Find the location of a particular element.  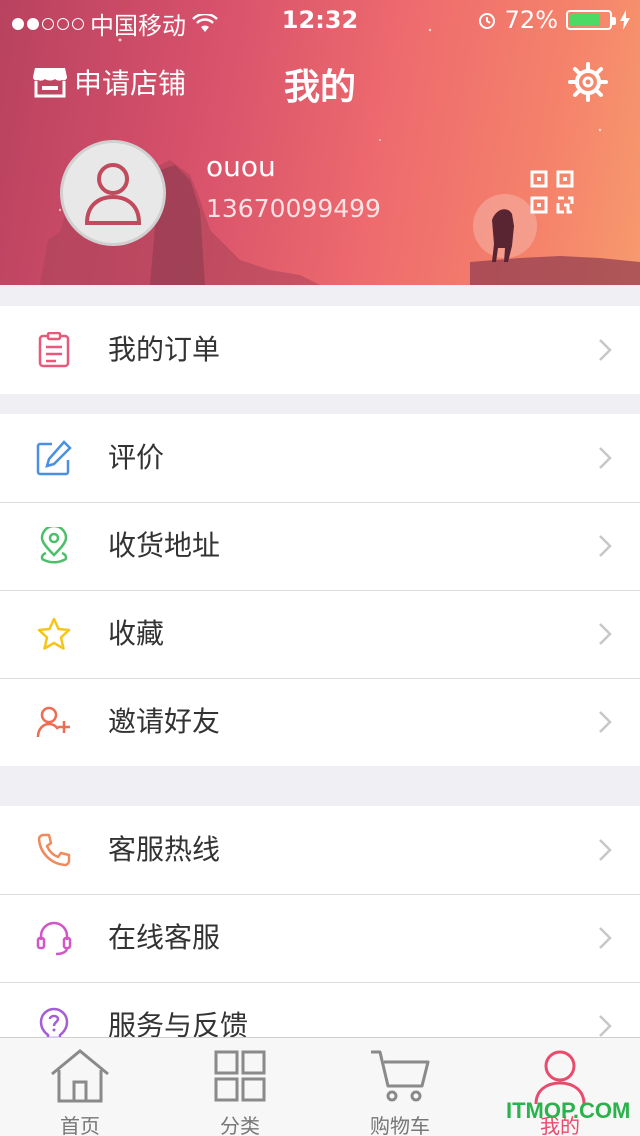

gear-icon is located at coordinates (588, 82).